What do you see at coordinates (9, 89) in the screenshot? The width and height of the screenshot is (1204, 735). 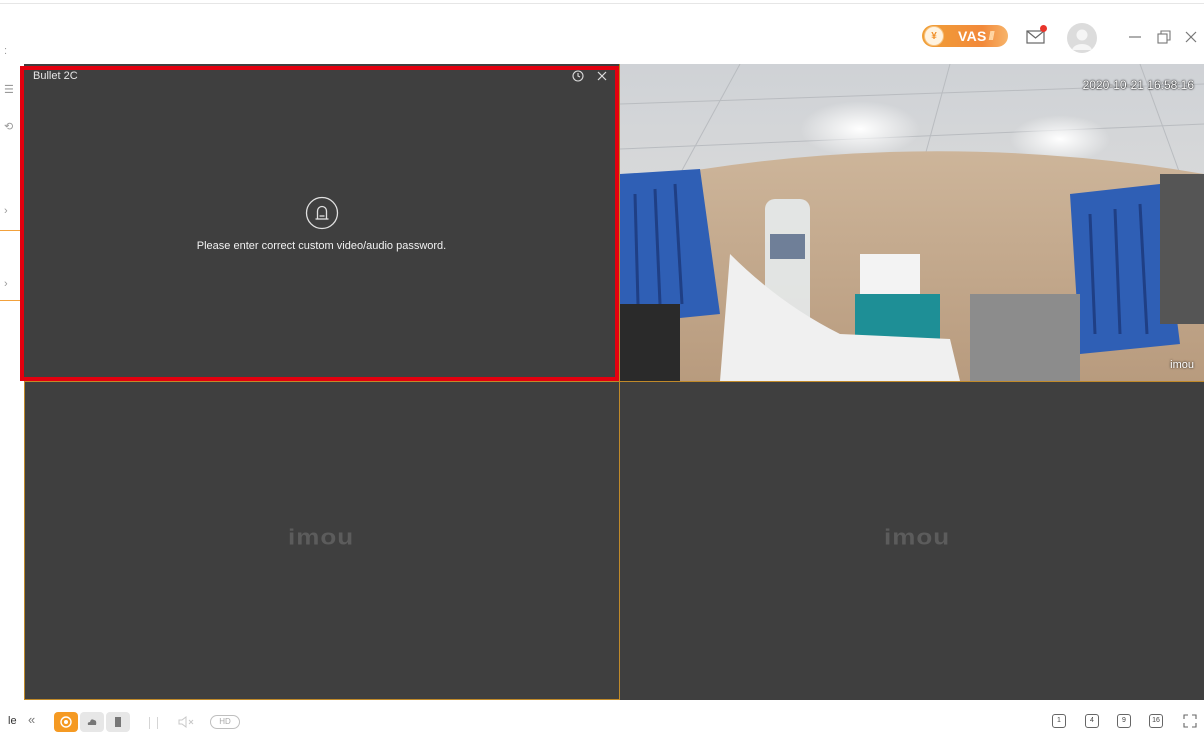 I see `menu-icon: ☰` at bounding box center [9, 89].